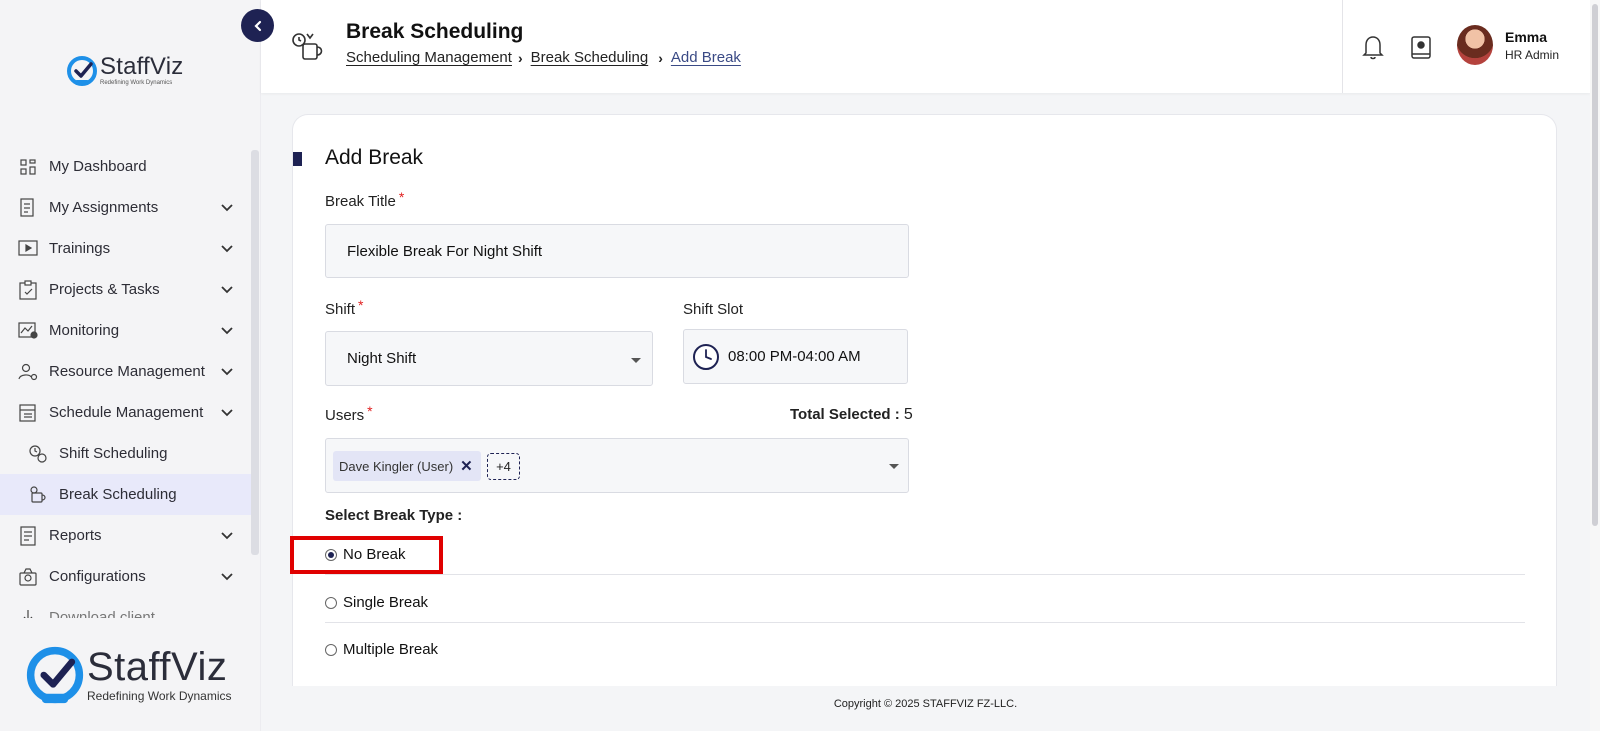 The image size is (1600, 731). I want to click on more-users-chip: +4, so click(503, 466).